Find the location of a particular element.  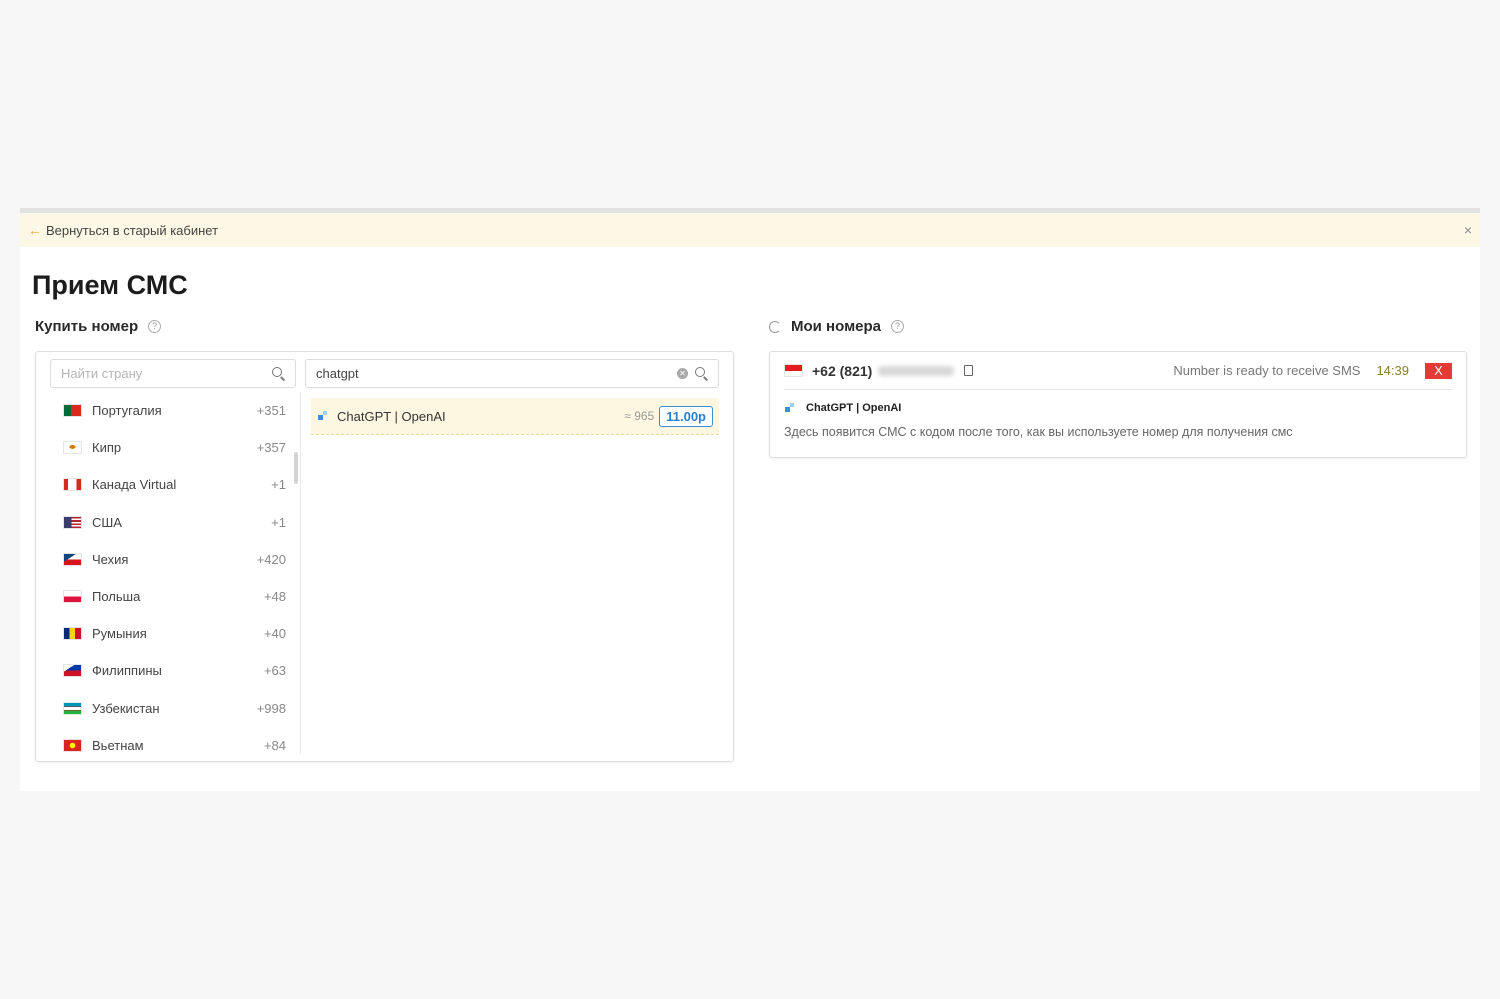

refresh-icon is located at coordinates (775, 326).